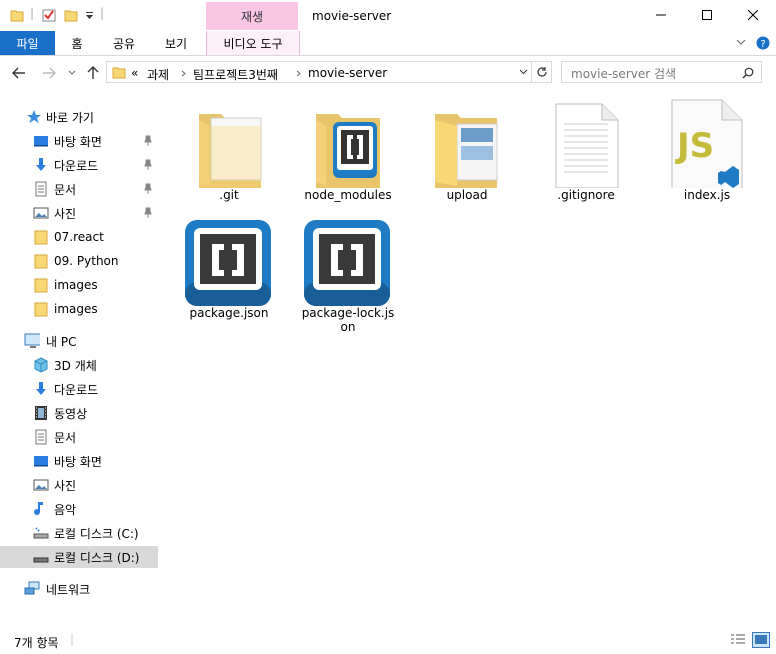 Image resolution: width=776 pixels, height=654 pixels. What do you see at coordinates (79, 413) in the screenshot?
I see `nav-item-videos: 동영상` at bounding box center [79, 413].